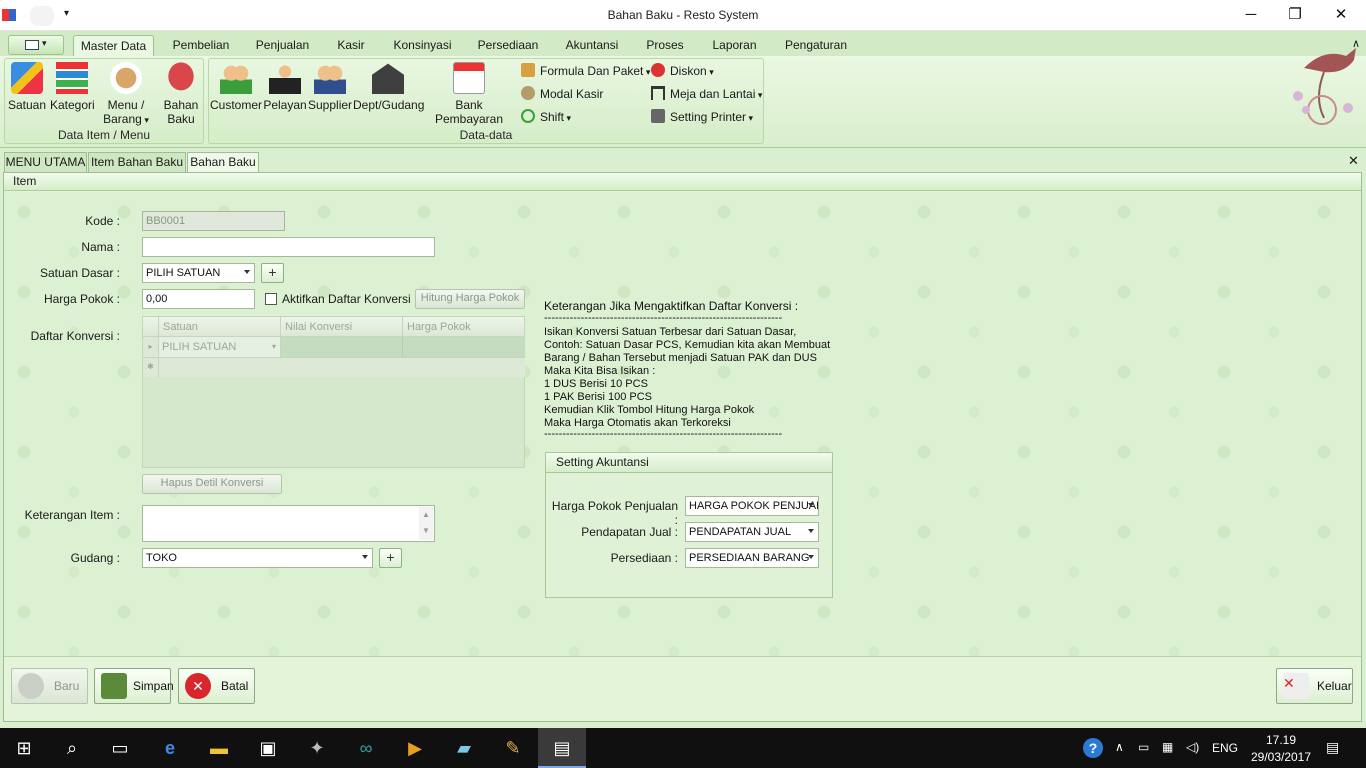 This screenshot has height=768, width=1366. I want to click on diskon-button: Diskon ▾, so click(682, 71).